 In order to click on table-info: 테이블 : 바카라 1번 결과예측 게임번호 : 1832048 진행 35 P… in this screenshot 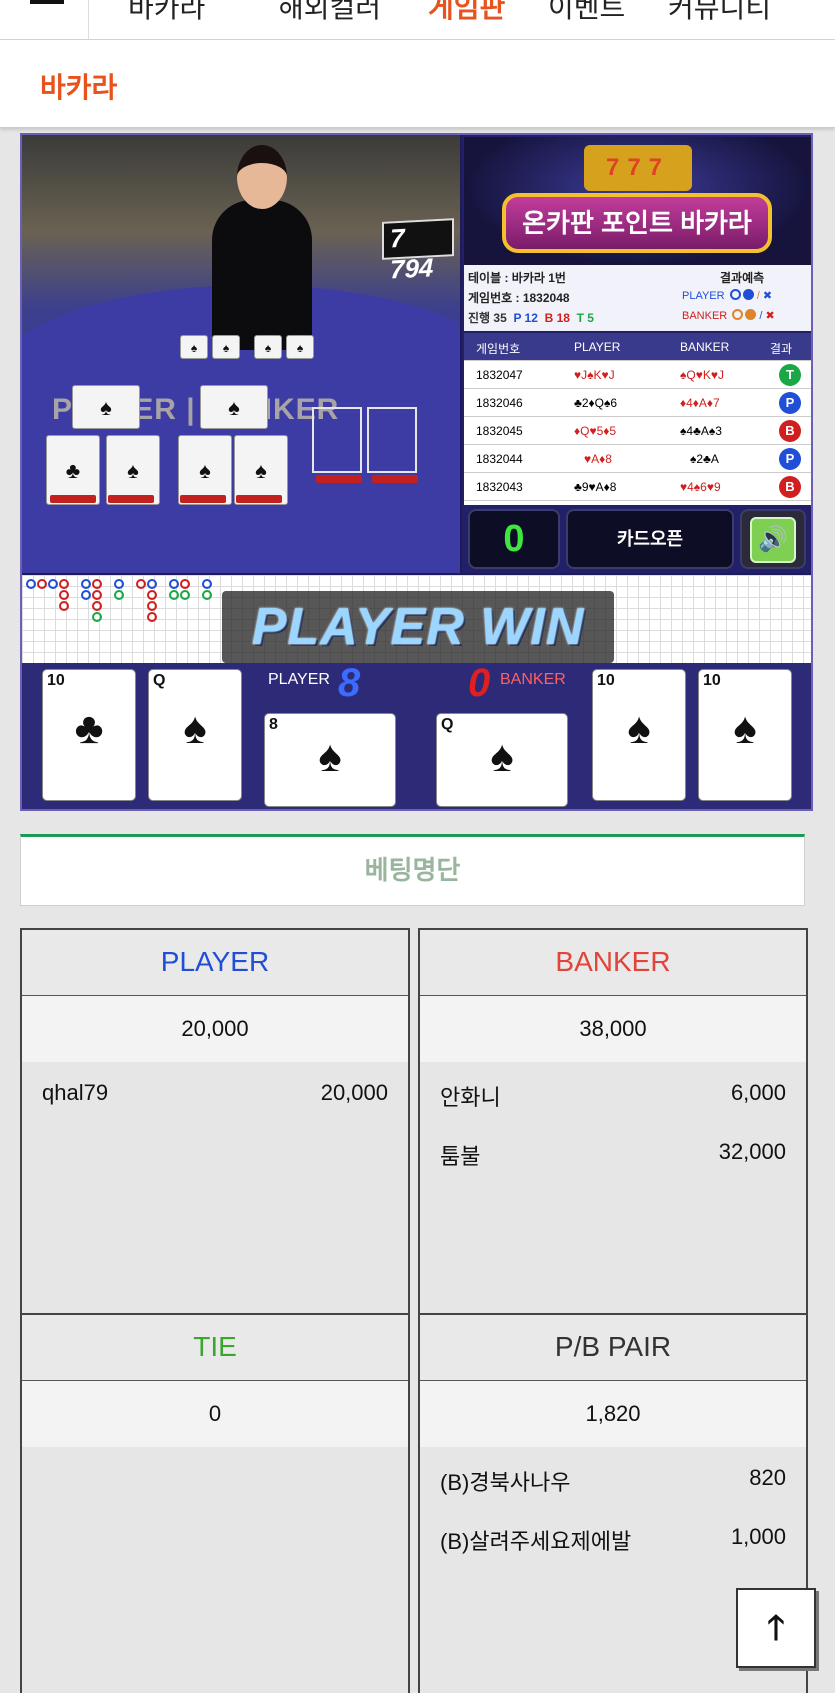, I will do `click(637, 298)`.